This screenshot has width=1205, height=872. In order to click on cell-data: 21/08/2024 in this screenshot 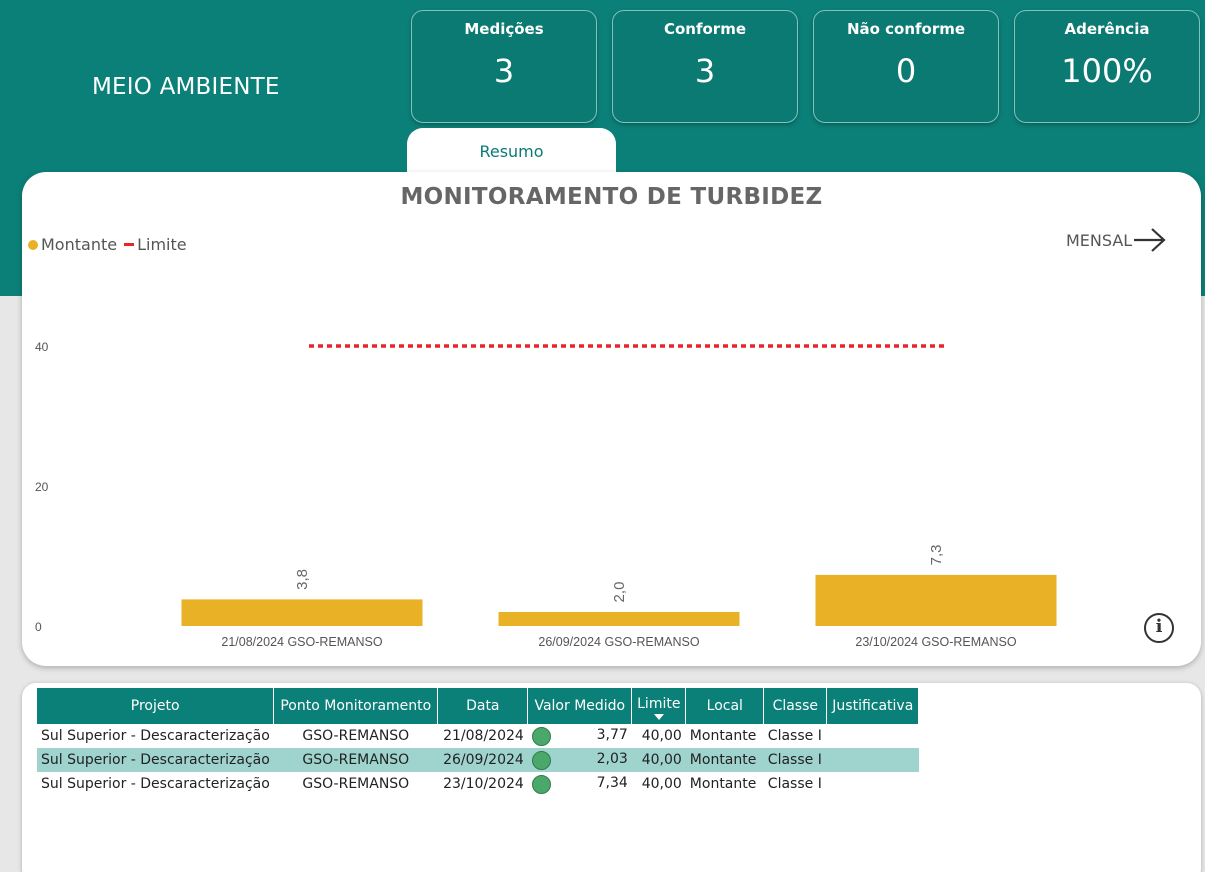, I will do `click(483, 736)`.